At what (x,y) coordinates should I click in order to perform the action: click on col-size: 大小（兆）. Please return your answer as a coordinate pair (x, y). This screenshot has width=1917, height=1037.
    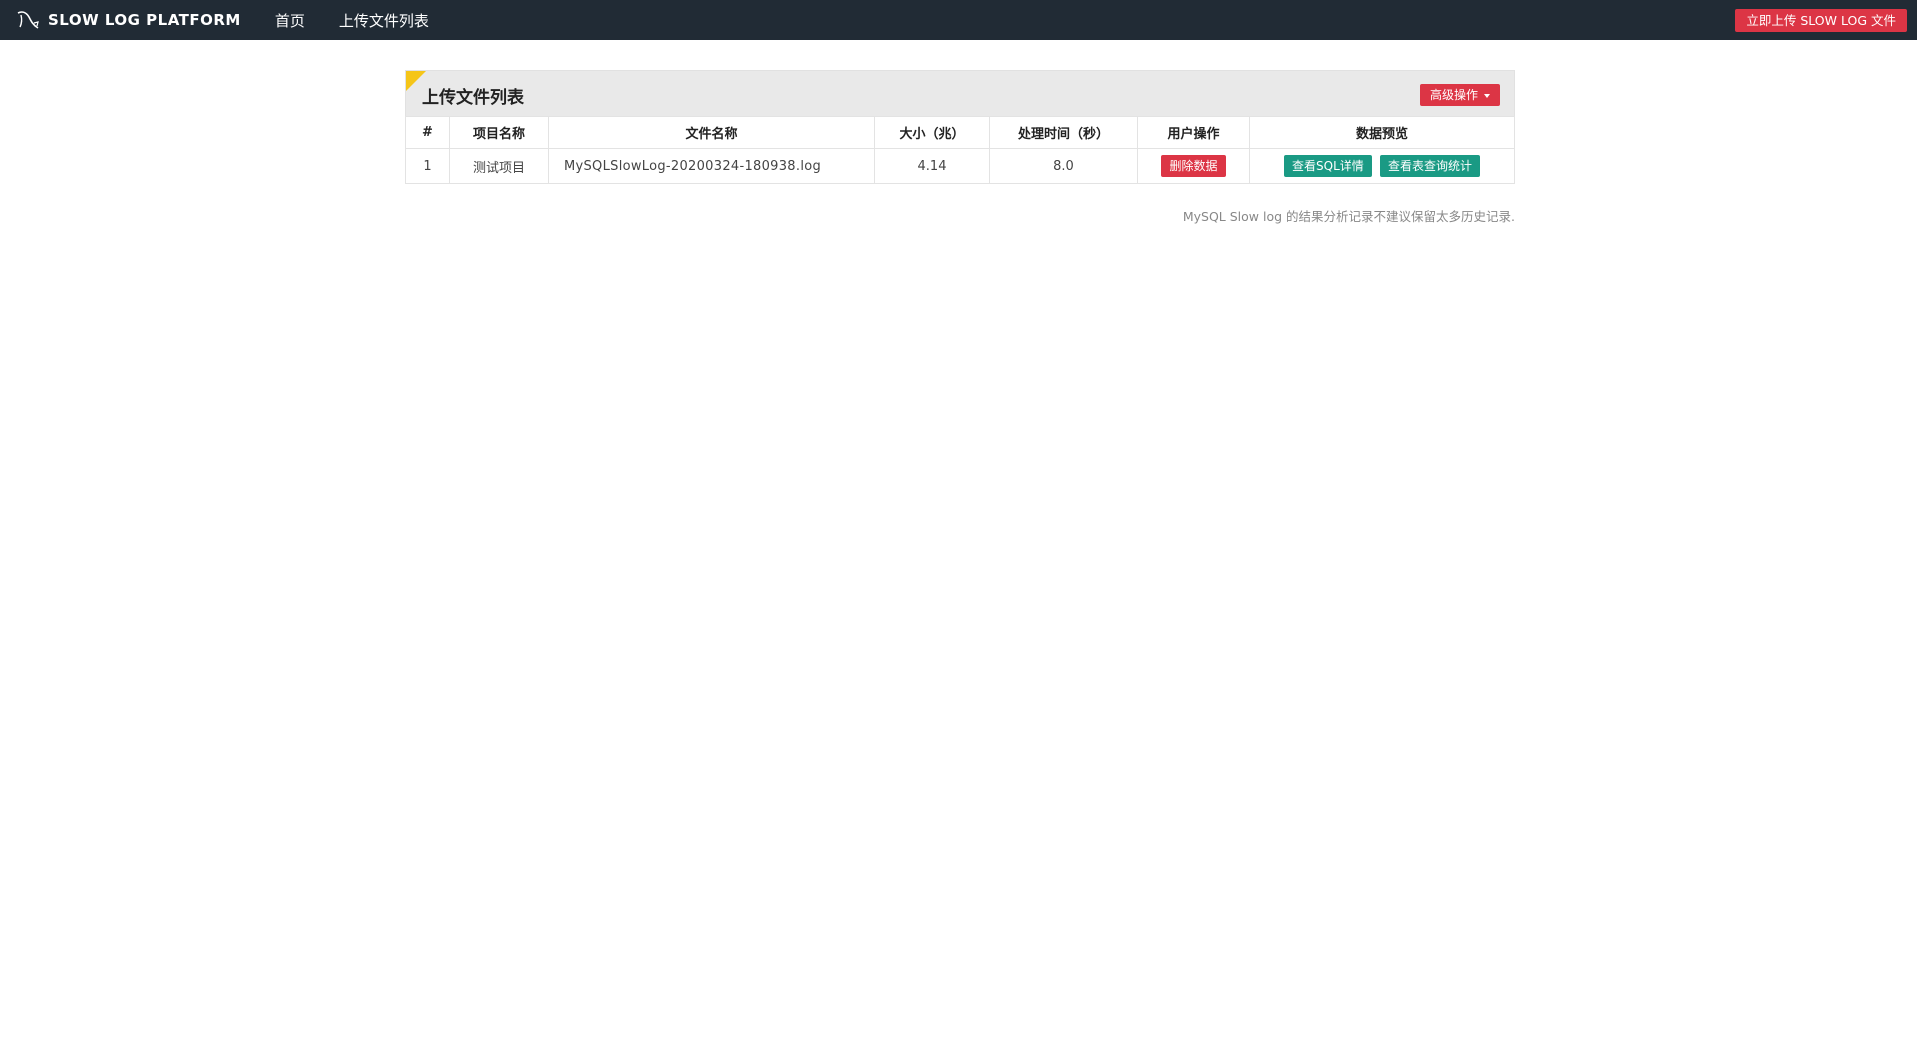
    Looking at the image, I should click on (932, 132).